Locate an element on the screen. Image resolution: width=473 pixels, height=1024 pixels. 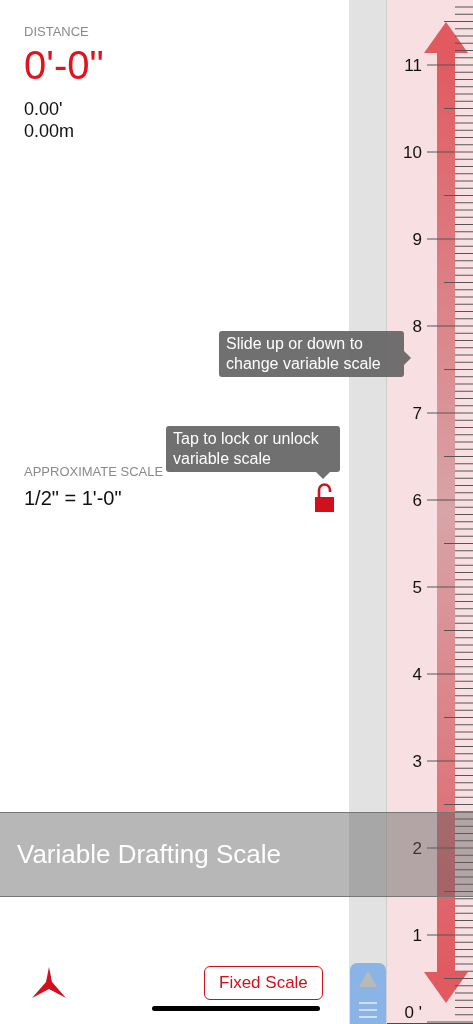
ruler-label: 1 is located at coordinates (417, 935).